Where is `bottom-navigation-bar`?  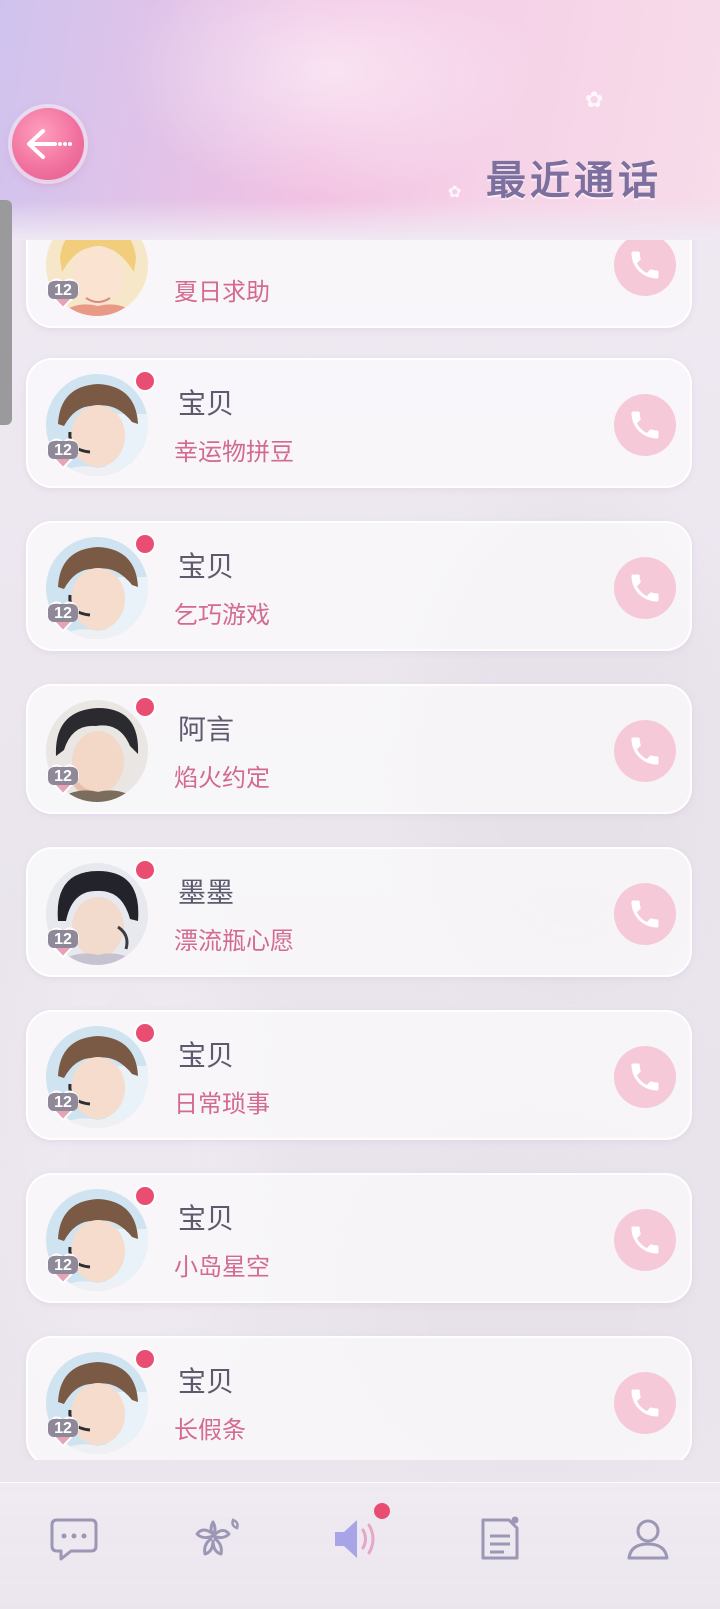
bottom-navigation-bar is located at coordinates (360, 1545).